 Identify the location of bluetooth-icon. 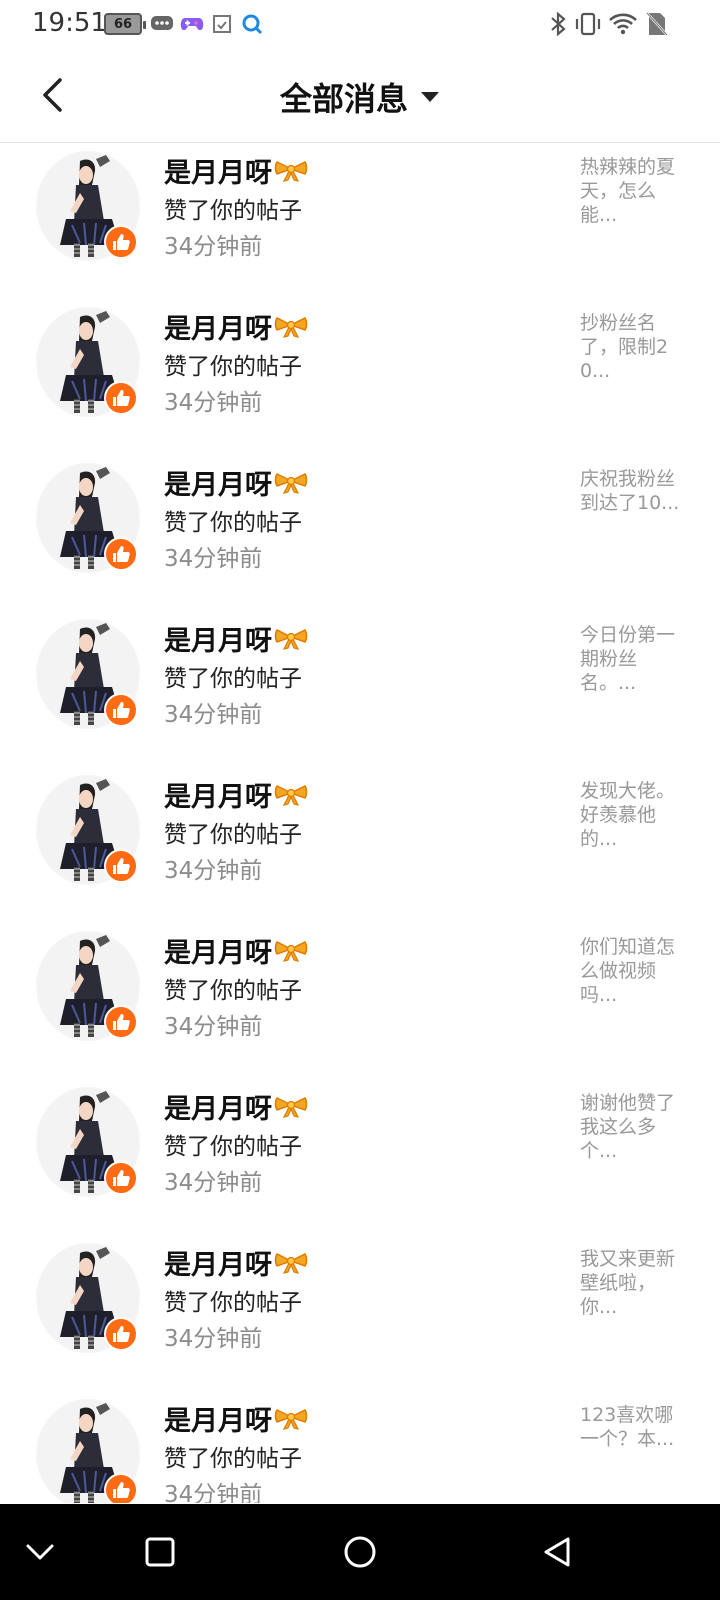
(558, 24).